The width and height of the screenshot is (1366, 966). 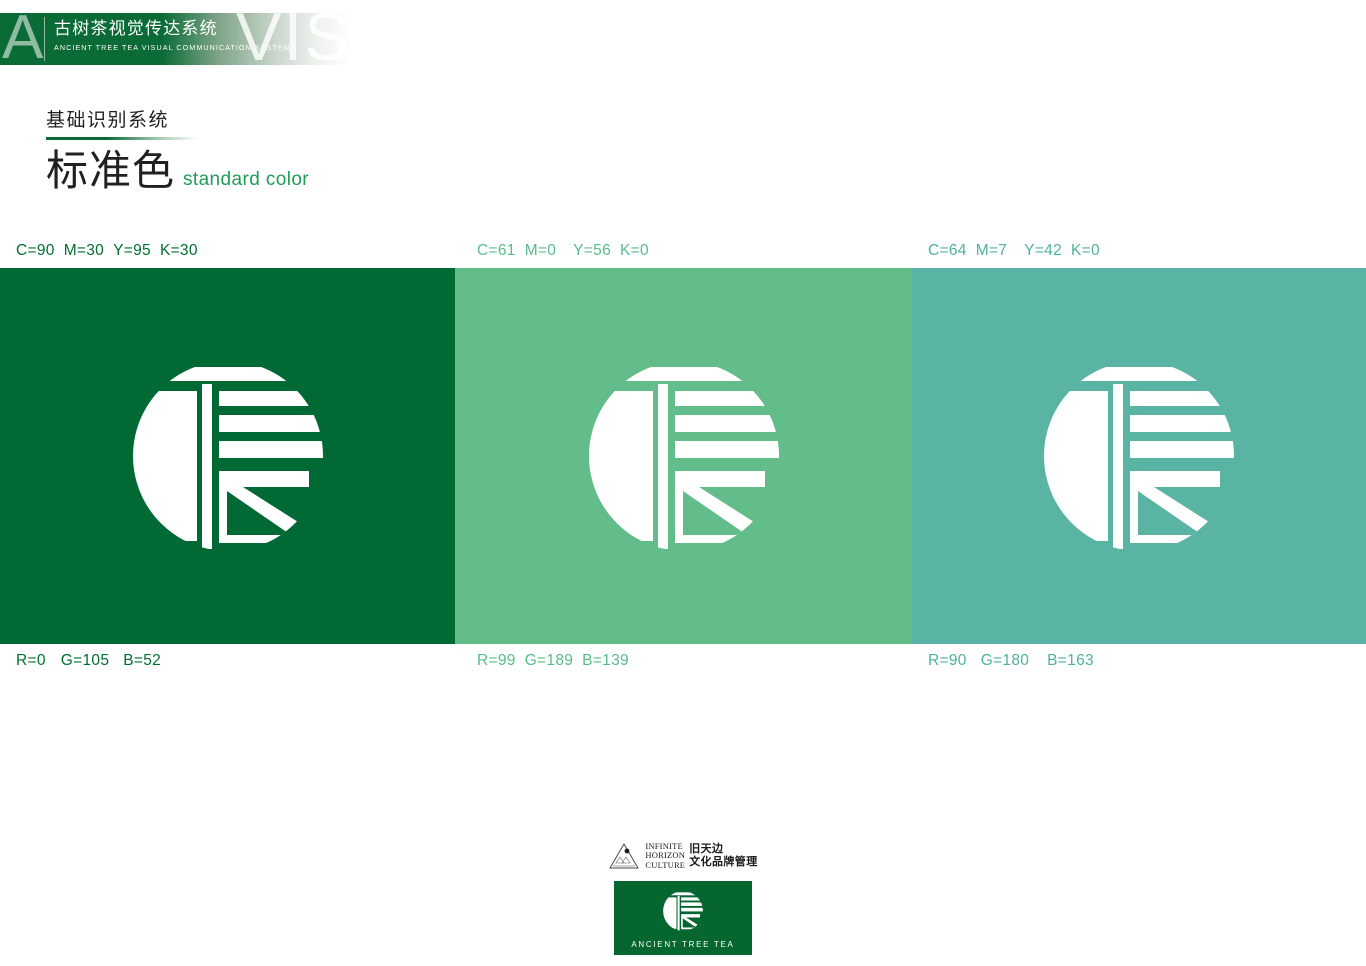 I want to click on publisher-name-cn: 旧天边 文化品牌管理, so click(x=723, y=856).